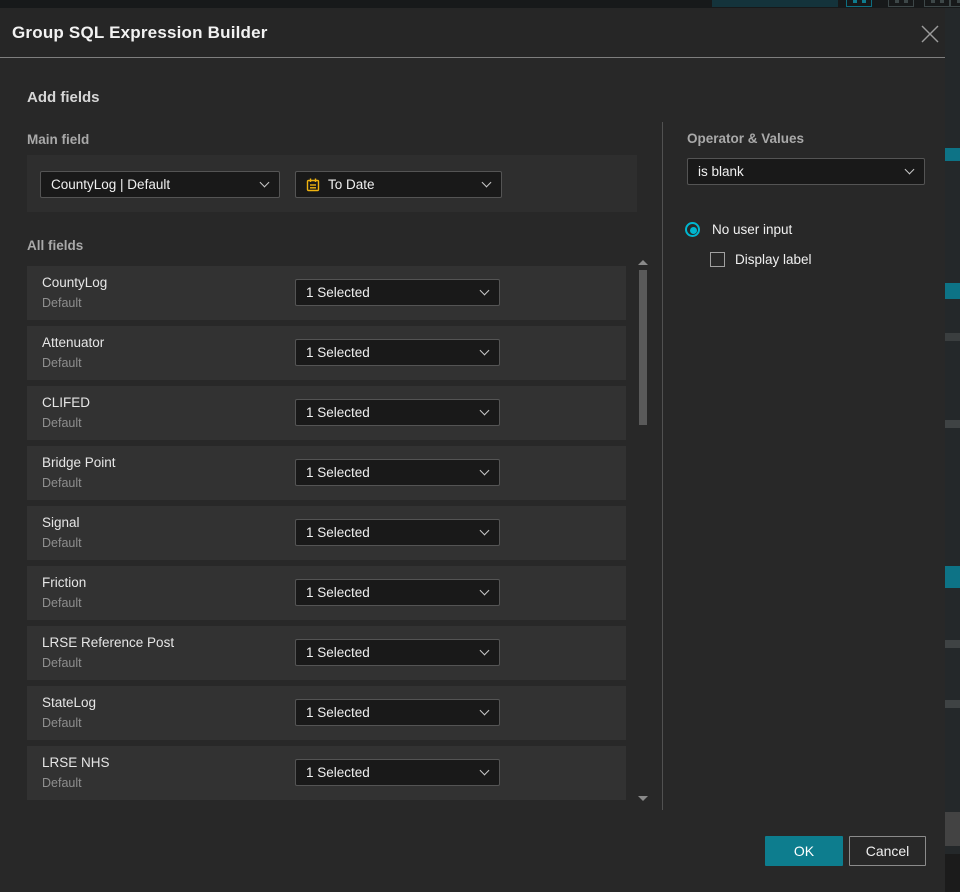 This screenshot has width=960, height=892. I want to click on no-user-input-label: No user input, so click(752, 229).